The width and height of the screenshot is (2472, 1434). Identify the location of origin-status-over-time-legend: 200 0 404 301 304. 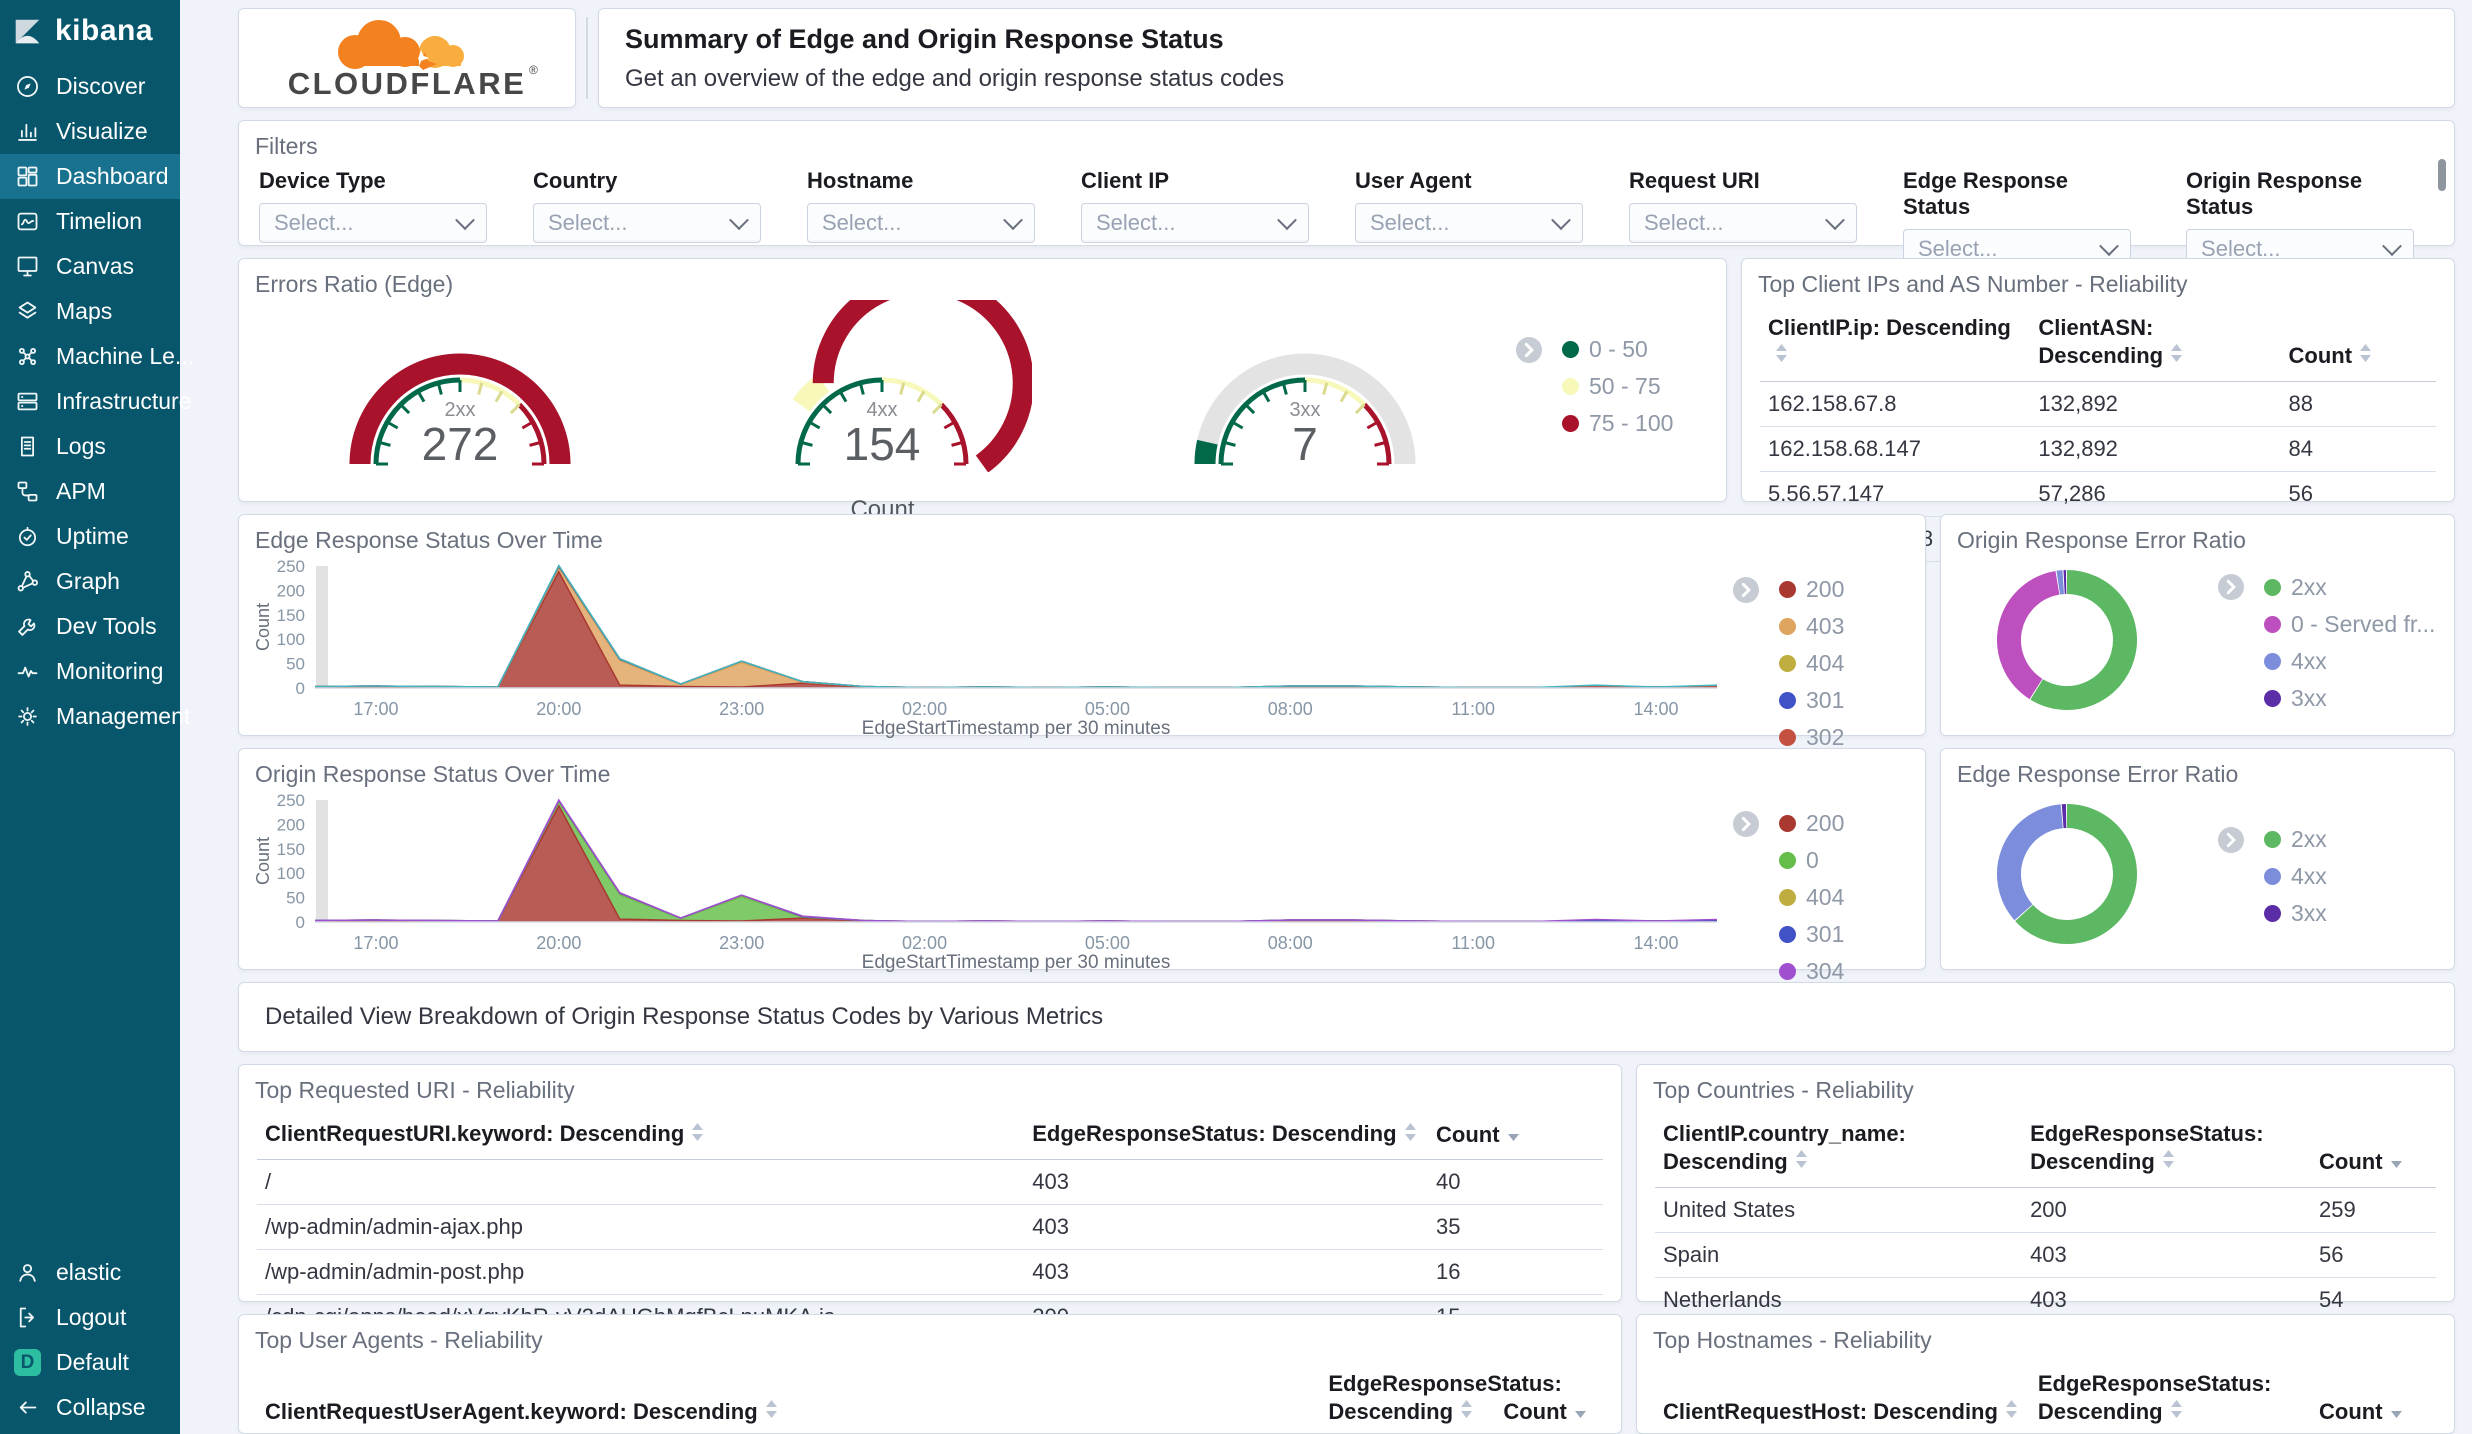
(1808, 886).